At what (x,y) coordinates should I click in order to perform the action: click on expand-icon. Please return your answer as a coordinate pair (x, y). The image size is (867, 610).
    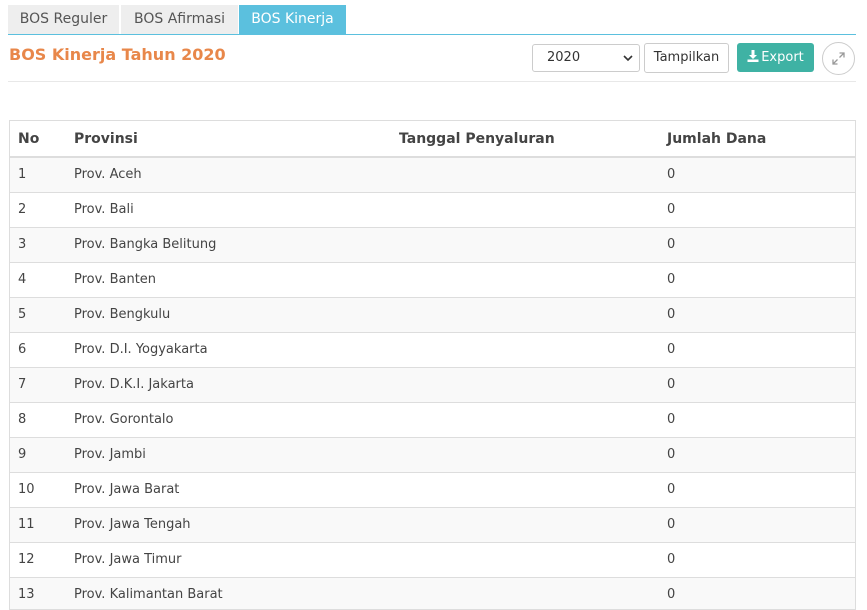
    Looking at the image, I should click on (838, 58).